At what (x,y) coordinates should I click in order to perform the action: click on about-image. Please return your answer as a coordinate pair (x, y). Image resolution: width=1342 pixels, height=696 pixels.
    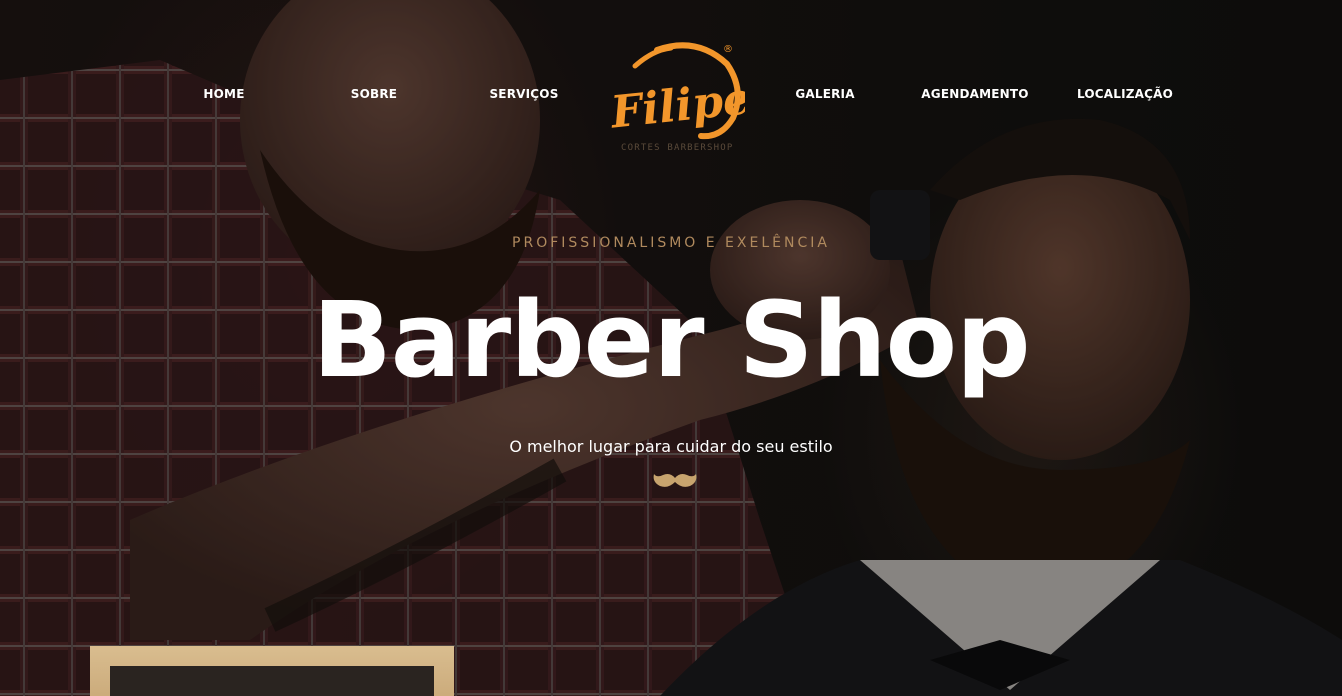
    Looking at the image, I should click on (272, 681).